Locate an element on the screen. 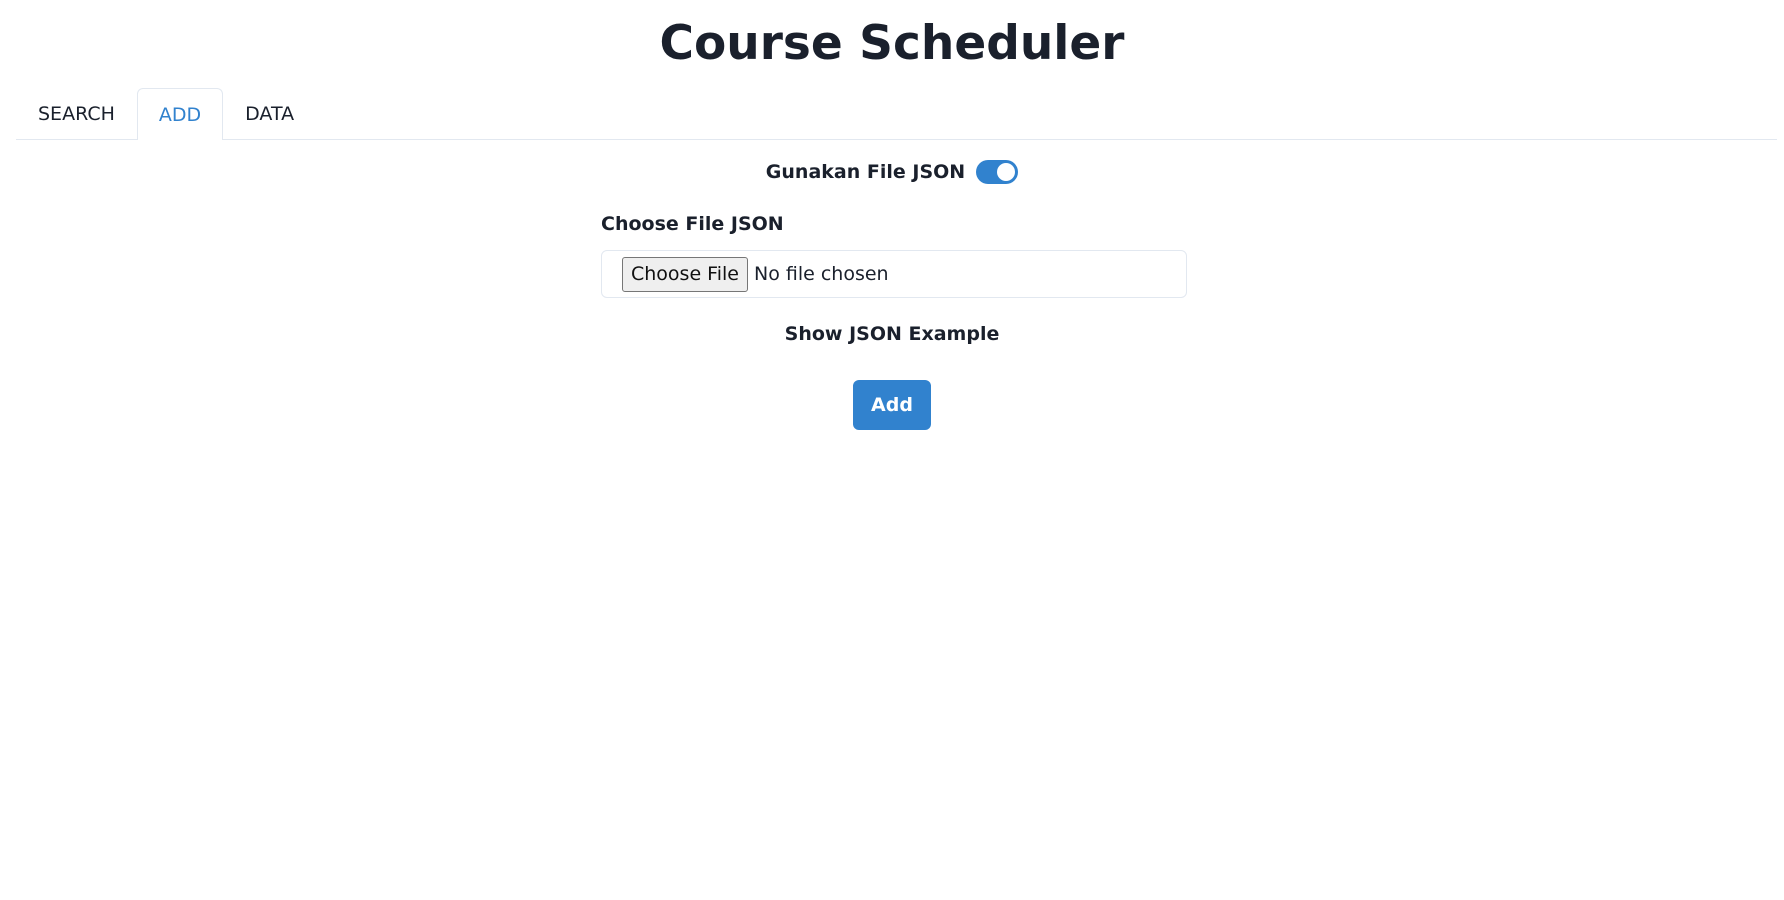 Image resolution: width=1784 pixels, height=900 pixels. json-toggle-switch is located at coordinates (997, 172).